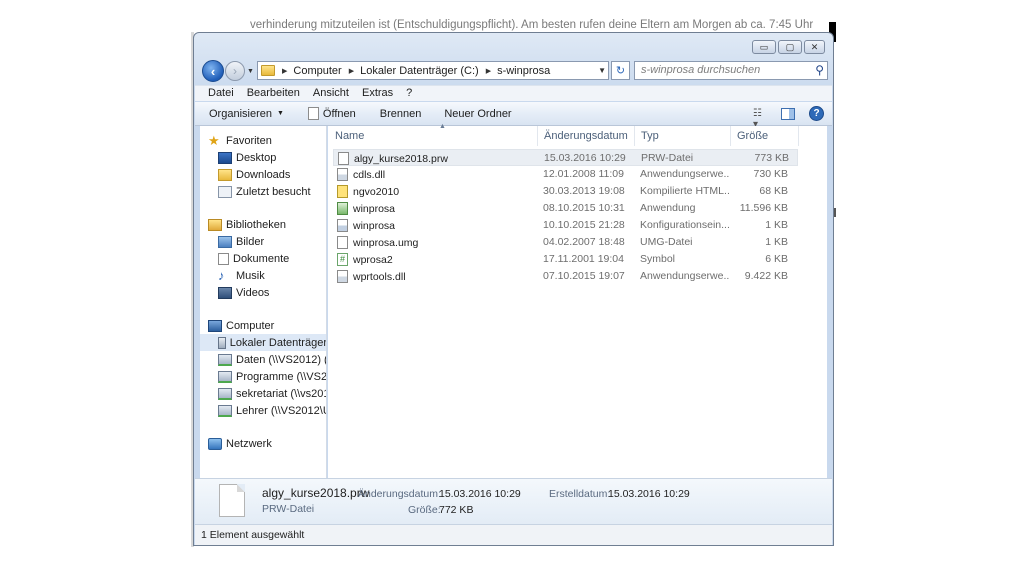 The width and height of the screenshot is (1024, 576). What do you see at coordinates (819, 70) in the screenshot?
I see `search-icon: ⚲` at bounding box center [819, 70].